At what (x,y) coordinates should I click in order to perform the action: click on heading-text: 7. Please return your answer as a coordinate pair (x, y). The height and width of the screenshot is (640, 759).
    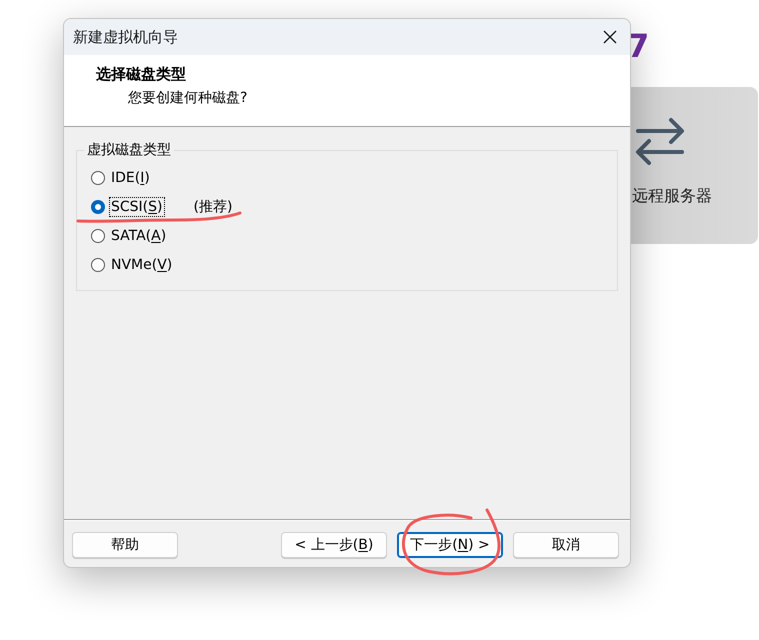
    Looking at the image, I should click on (638, 46).